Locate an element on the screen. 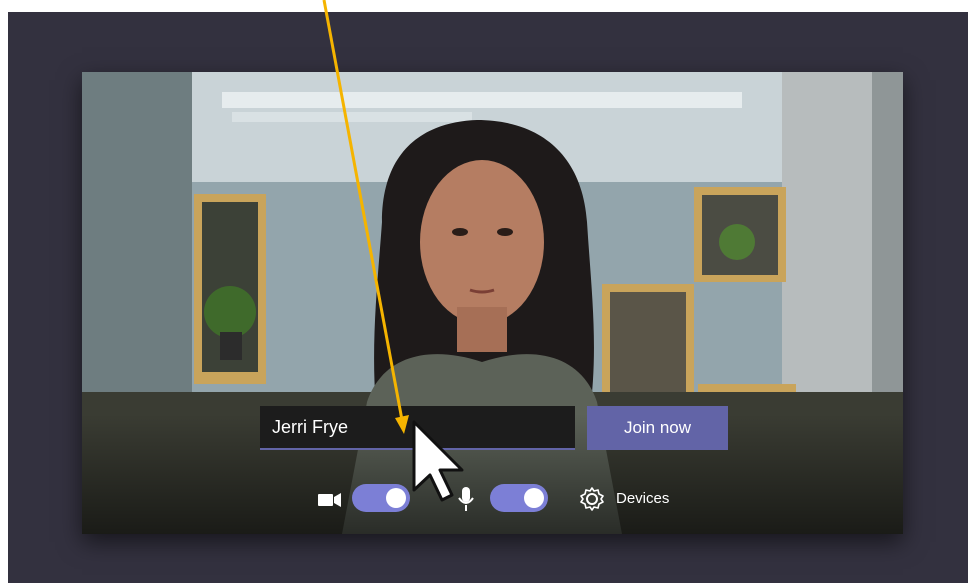  gear-icon is located at coordinates (592, 499).